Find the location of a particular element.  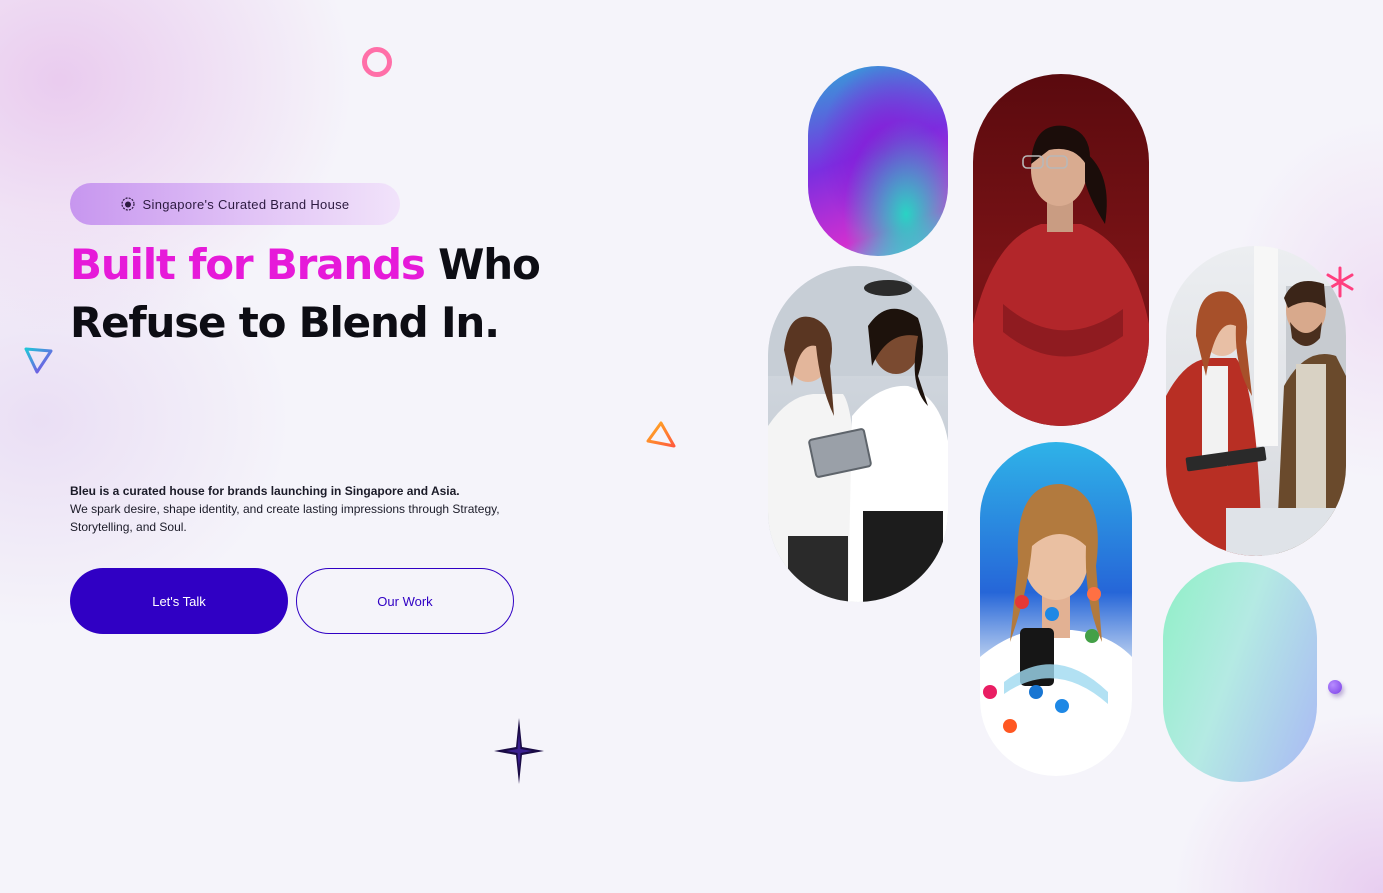

pink-ring-shape is located at coordinates (377, 62).